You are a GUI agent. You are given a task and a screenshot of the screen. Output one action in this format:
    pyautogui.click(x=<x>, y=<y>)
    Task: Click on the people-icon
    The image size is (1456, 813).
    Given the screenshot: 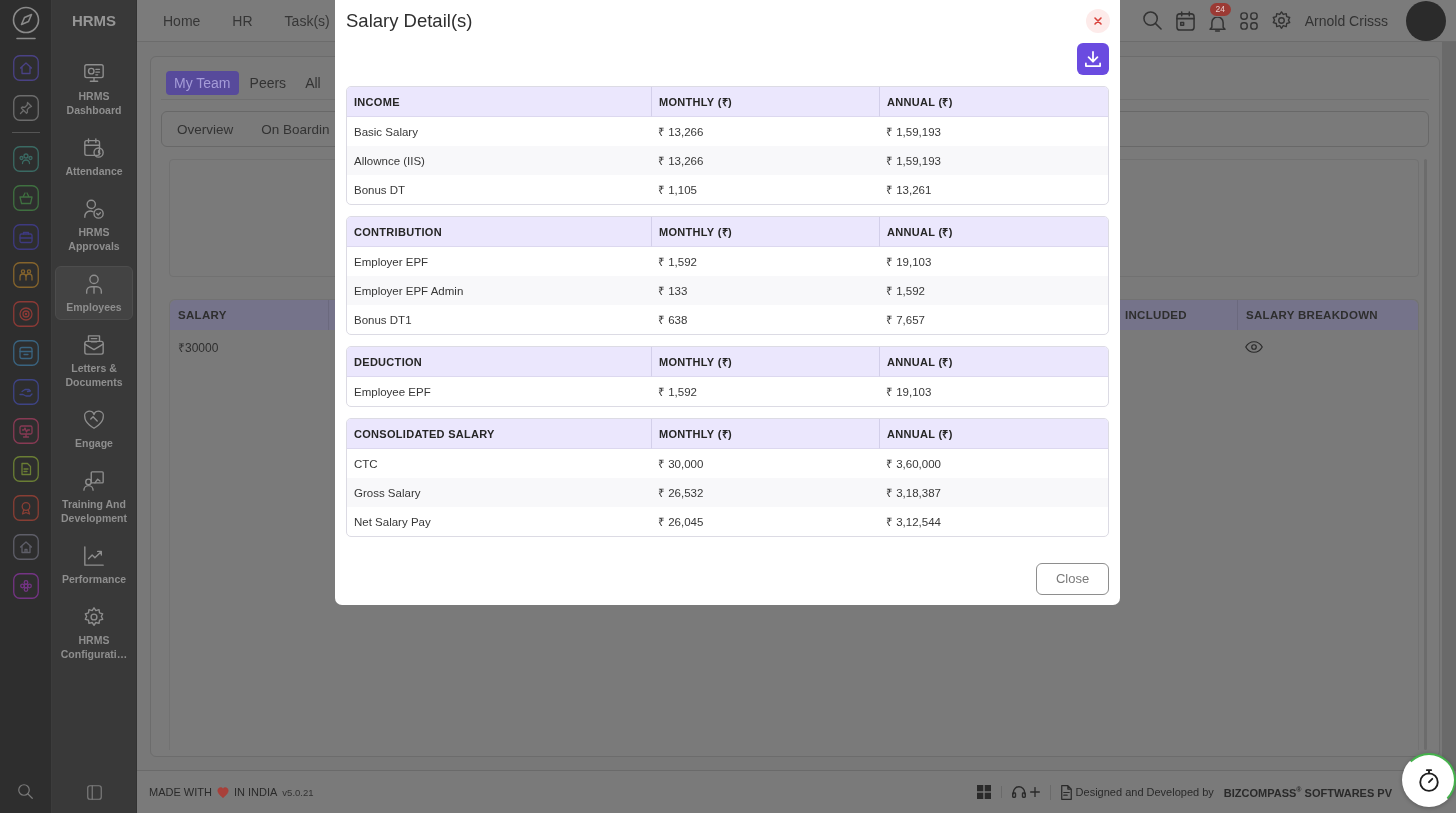 What is the action you would take?
    pyautogui.click(x=25, y=159)
    